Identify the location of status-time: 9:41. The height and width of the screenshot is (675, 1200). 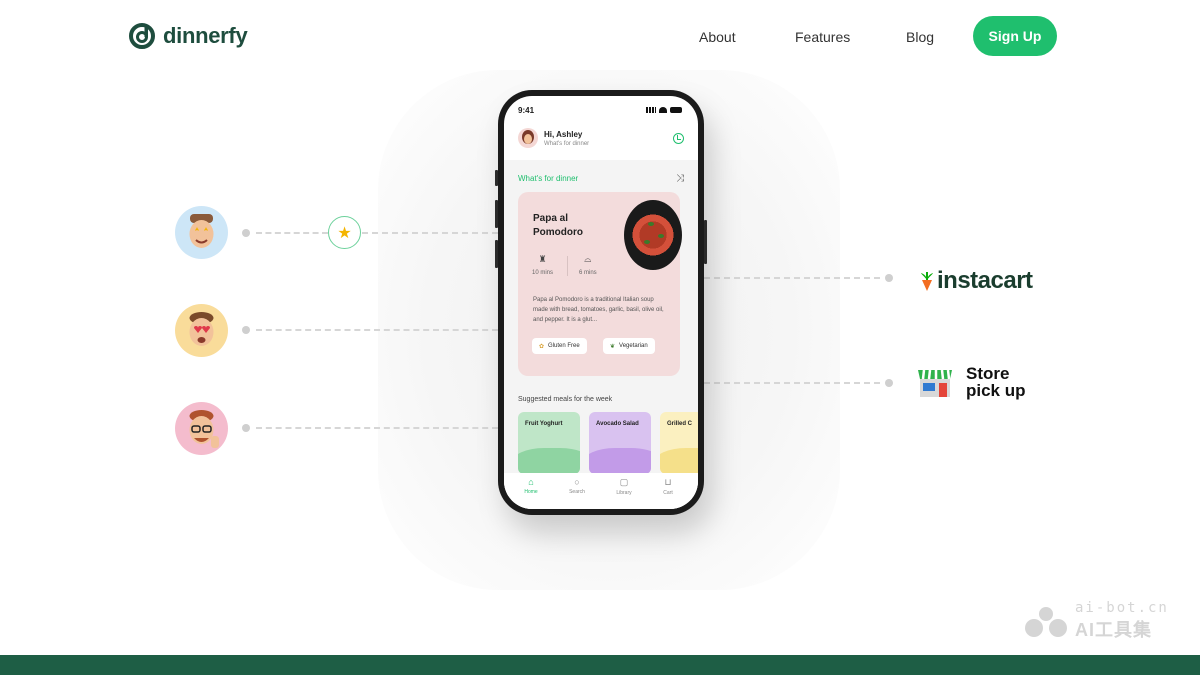
(526, 110).